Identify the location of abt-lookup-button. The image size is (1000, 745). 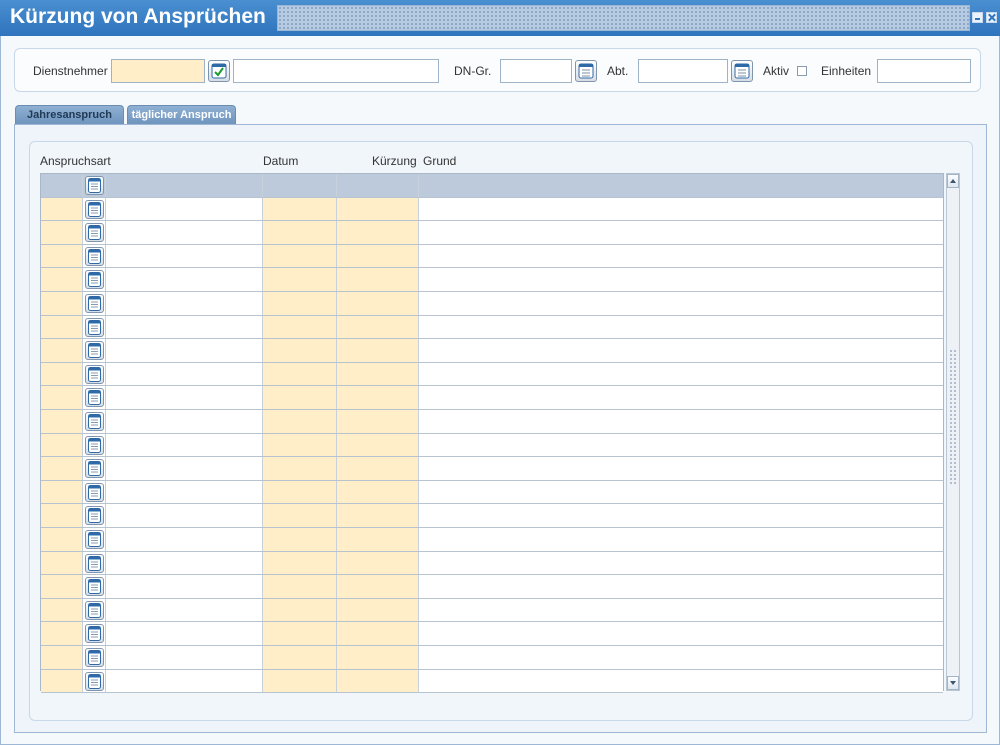
(742, 71).